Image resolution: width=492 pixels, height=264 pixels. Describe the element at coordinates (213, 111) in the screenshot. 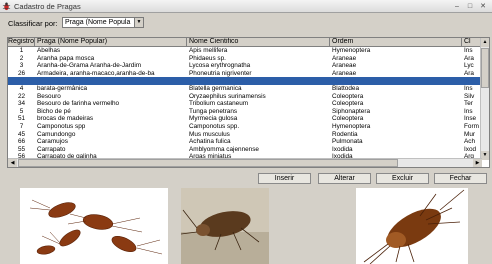

I see `cell-scientific-name: Tunga penetrans` at that location.